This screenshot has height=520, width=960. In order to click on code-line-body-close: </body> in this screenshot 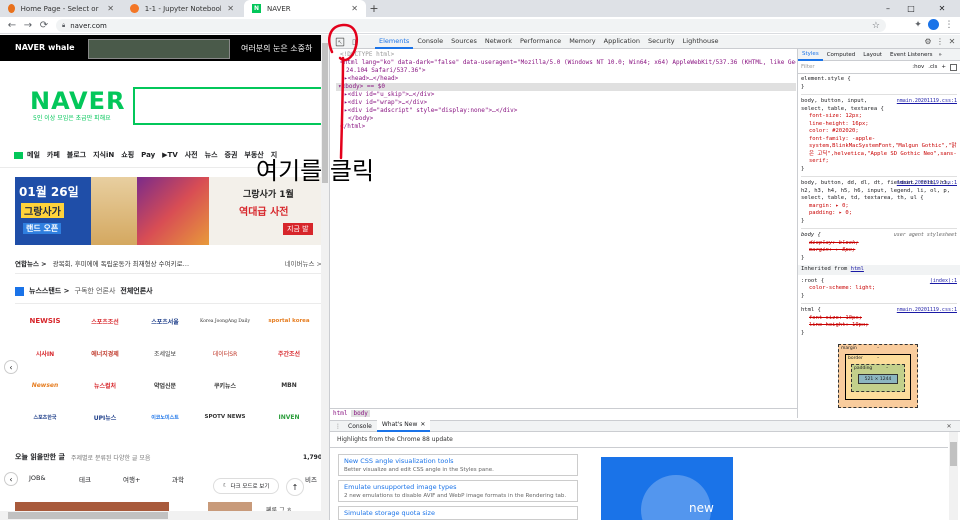, I will do `click(360, 119)`.